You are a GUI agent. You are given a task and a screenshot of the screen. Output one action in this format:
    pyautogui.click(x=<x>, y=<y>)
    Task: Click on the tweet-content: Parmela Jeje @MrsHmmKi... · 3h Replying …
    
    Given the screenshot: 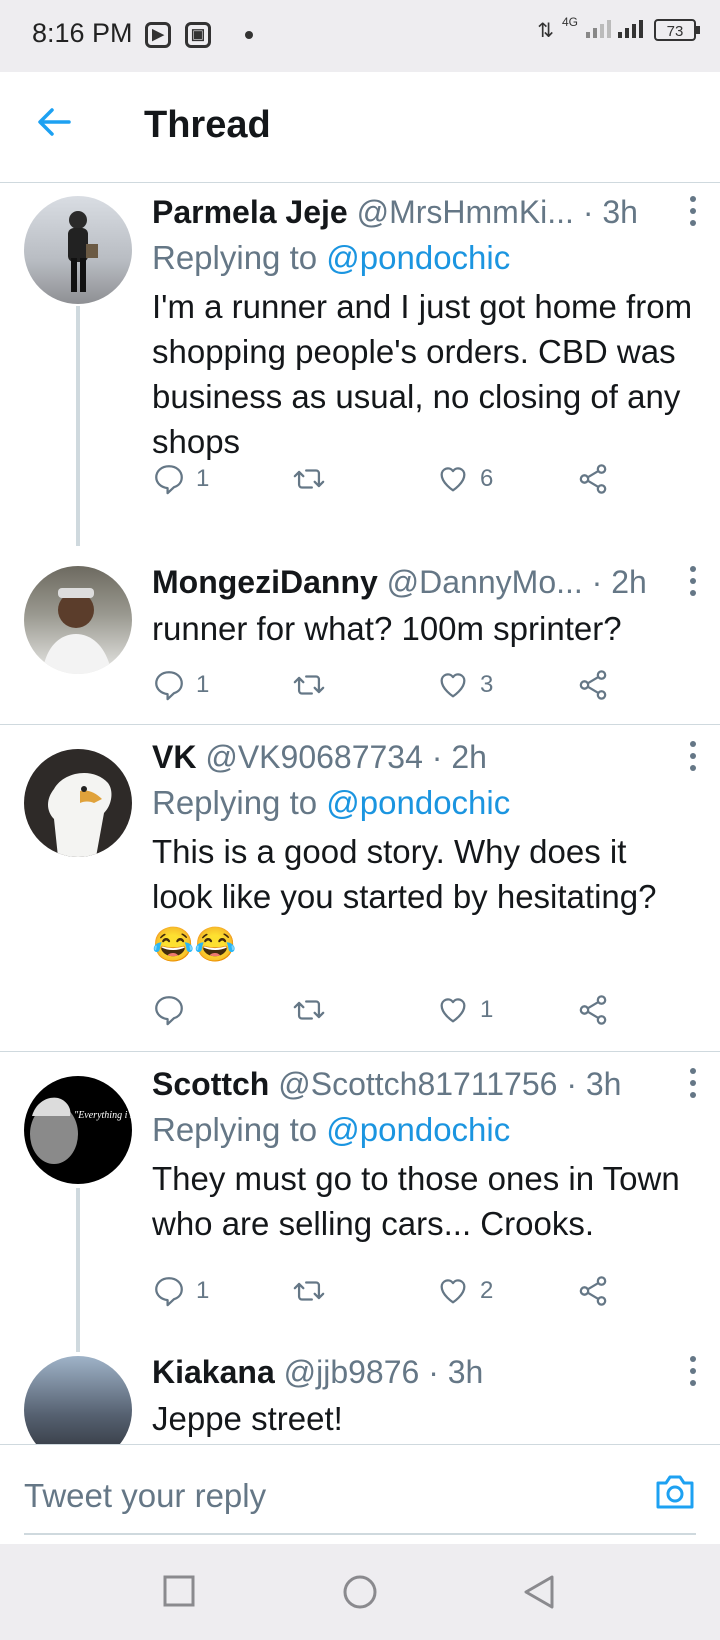 What is the action you would take?
    pyautogui.click(x=424, y=328)
    